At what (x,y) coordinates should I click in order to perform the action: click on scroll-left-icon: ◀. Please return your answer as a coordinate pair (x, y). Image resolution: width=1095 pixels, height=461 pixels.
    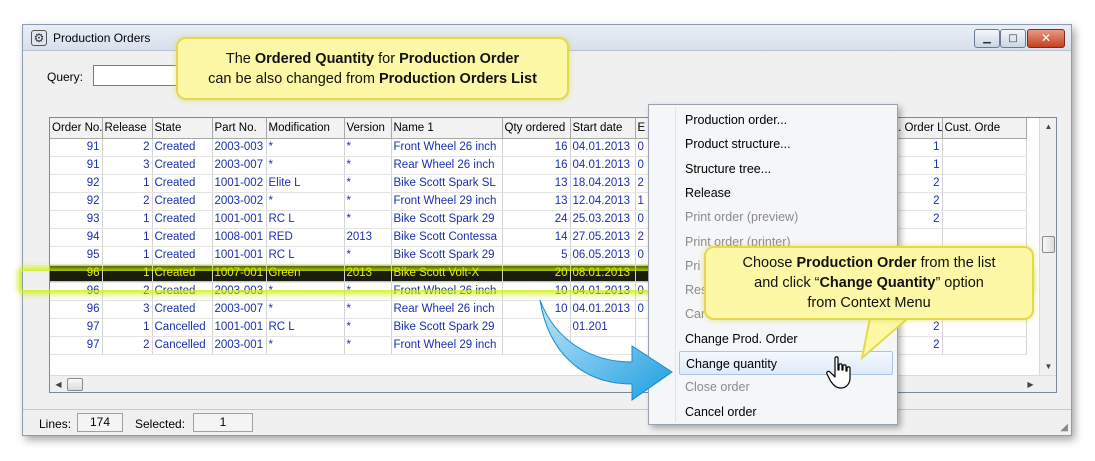
    Looking at the image, I should click on (58, 384).